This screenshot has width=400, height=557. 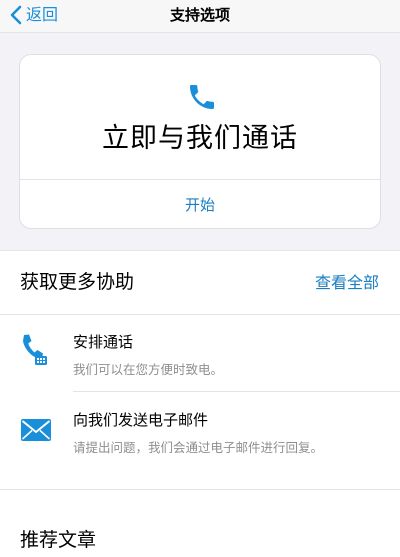 What do you see at coordinates (200, 353) in the screenshot?
I see `schedule-call-item: 安排通话 我们可以在您方便时致电。` at bounding box center [200, 353].